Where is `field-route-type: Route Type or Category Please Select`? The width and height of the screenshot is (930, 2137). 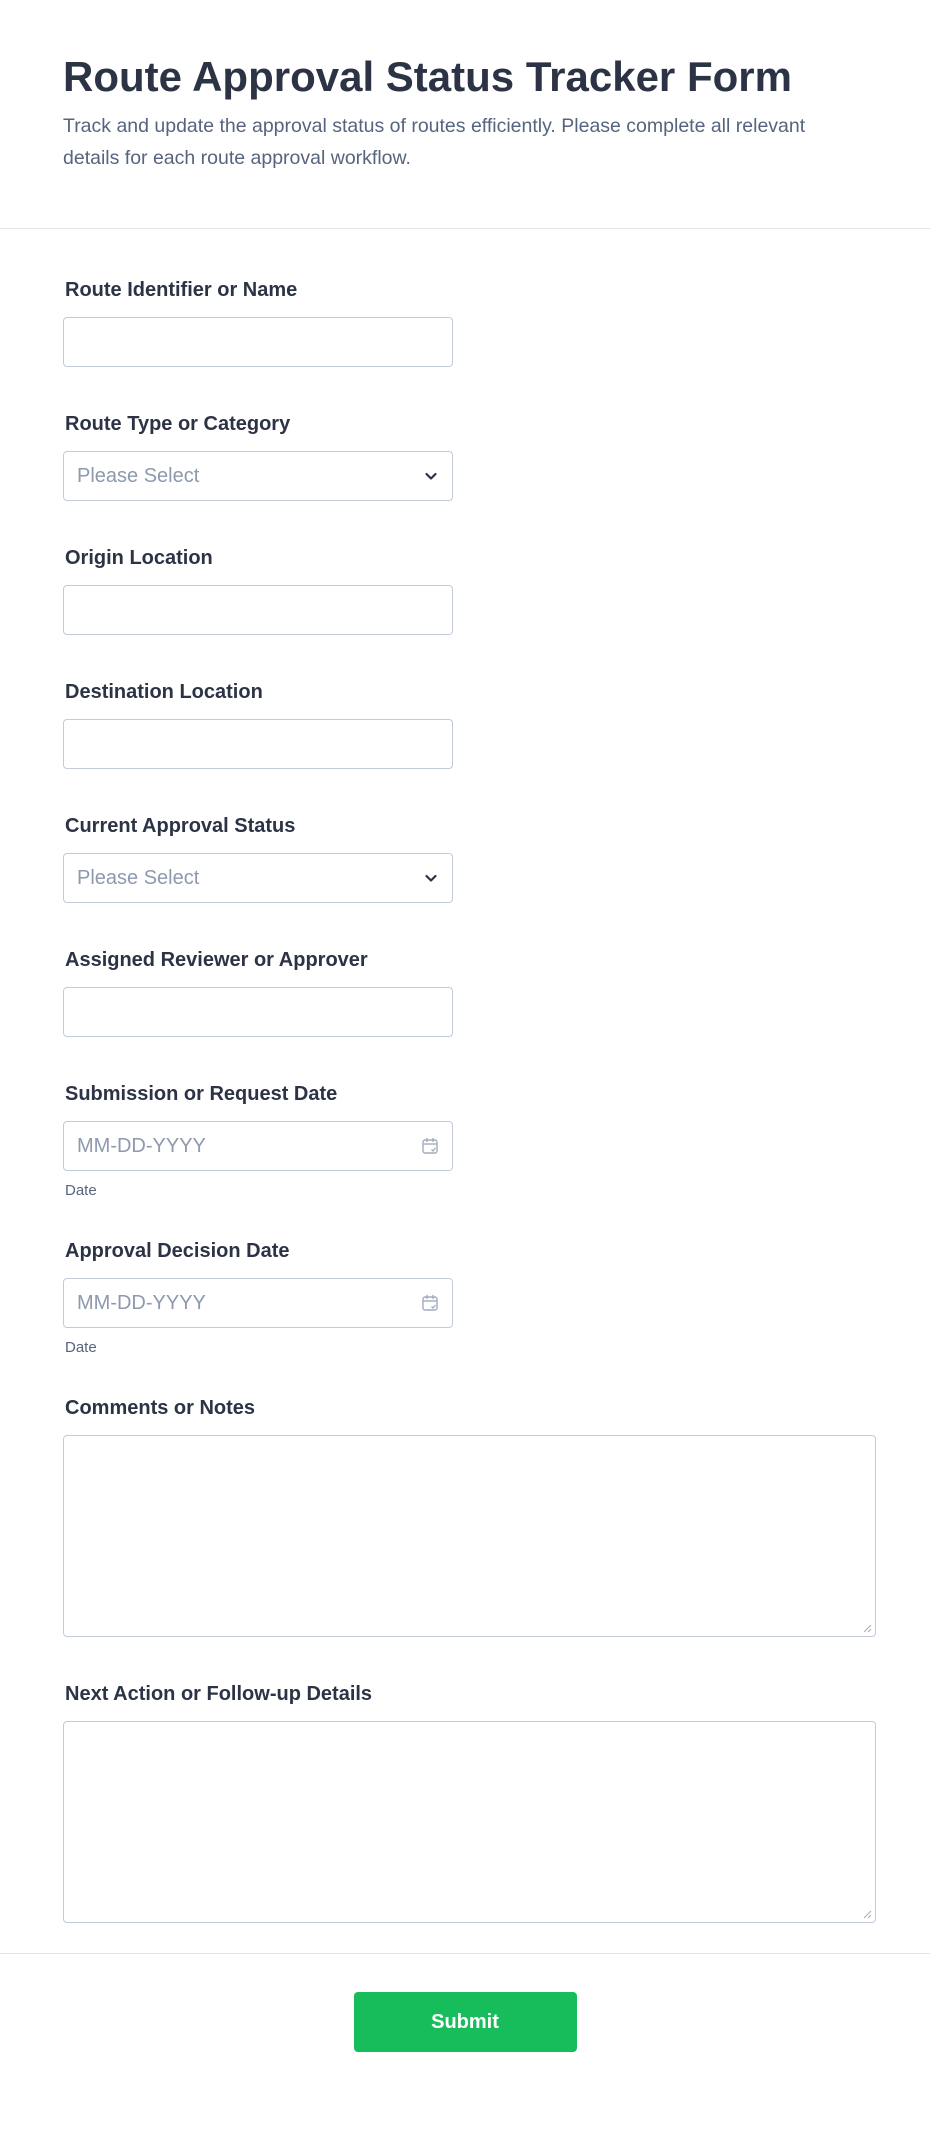 field-route-type: Route Type or Category Please Select is located at coordinates (465, 456).